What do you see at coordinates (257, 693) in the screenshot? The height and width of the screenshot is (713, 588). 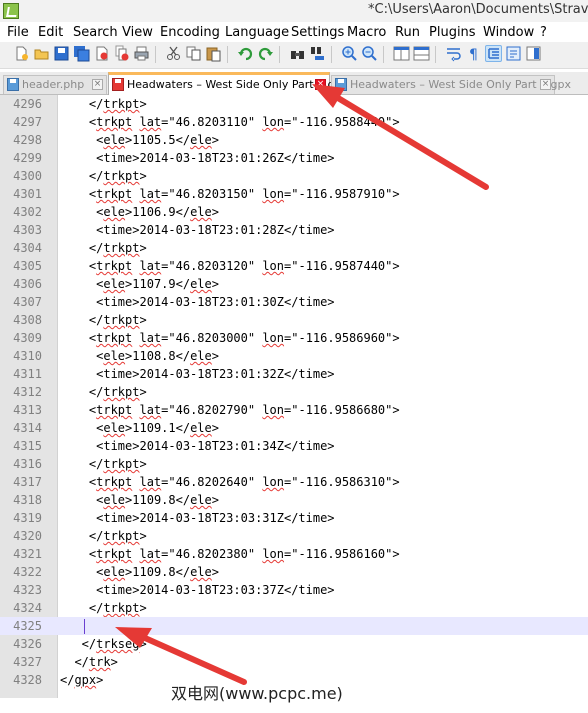 I see `watermark: 双电网(www.pcpc.me)` at bounding box center [257, 693].